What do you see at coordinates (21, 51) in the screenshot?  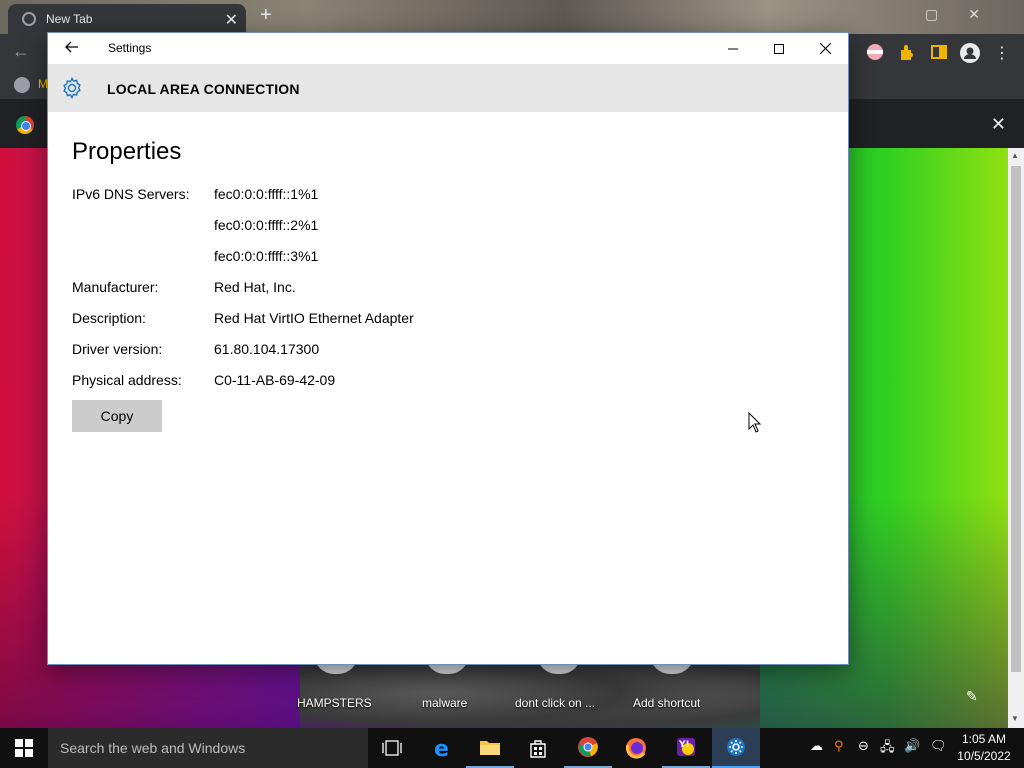 I see `browser-back-icon: ←` at bounding box center [21, 51].